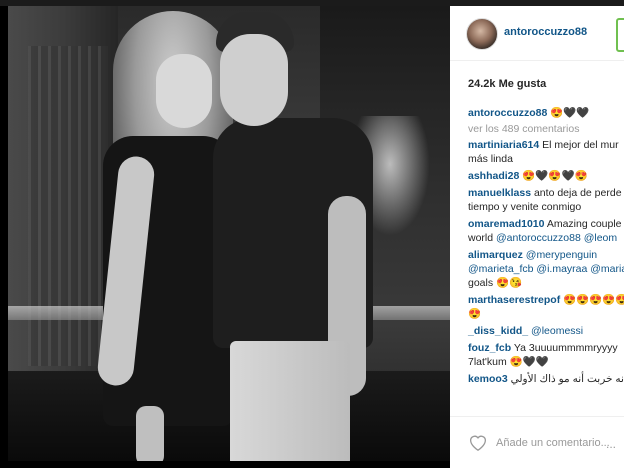 The image size is (624, 468). Describe the element at coordinates (506, 224) in the screenshot. I see `comment-user: omaremad1010` at that location.